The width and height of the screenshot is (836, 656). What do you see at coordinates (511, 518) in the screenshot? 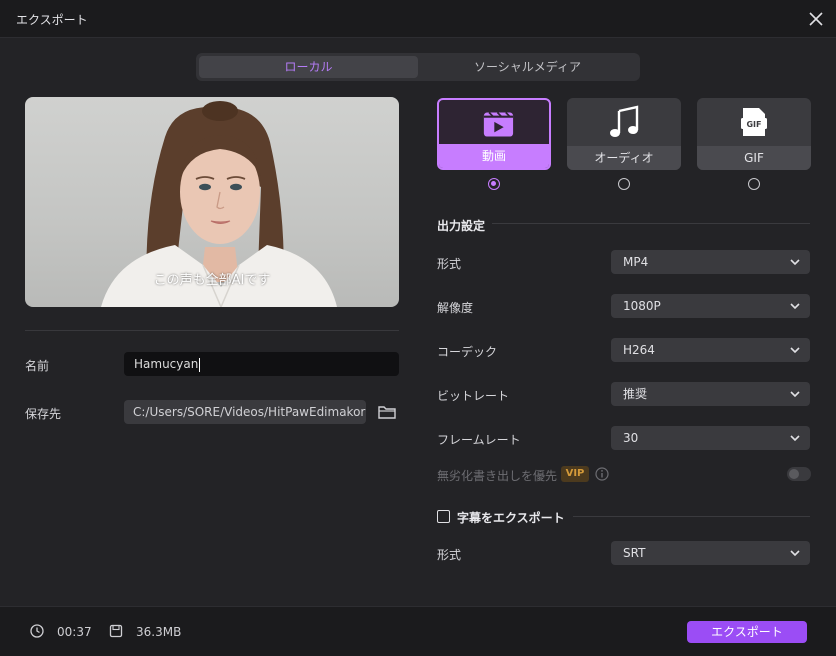
I see `export-subtitles-label: 字幕をエクスポート` at bounding box center [511, 518].